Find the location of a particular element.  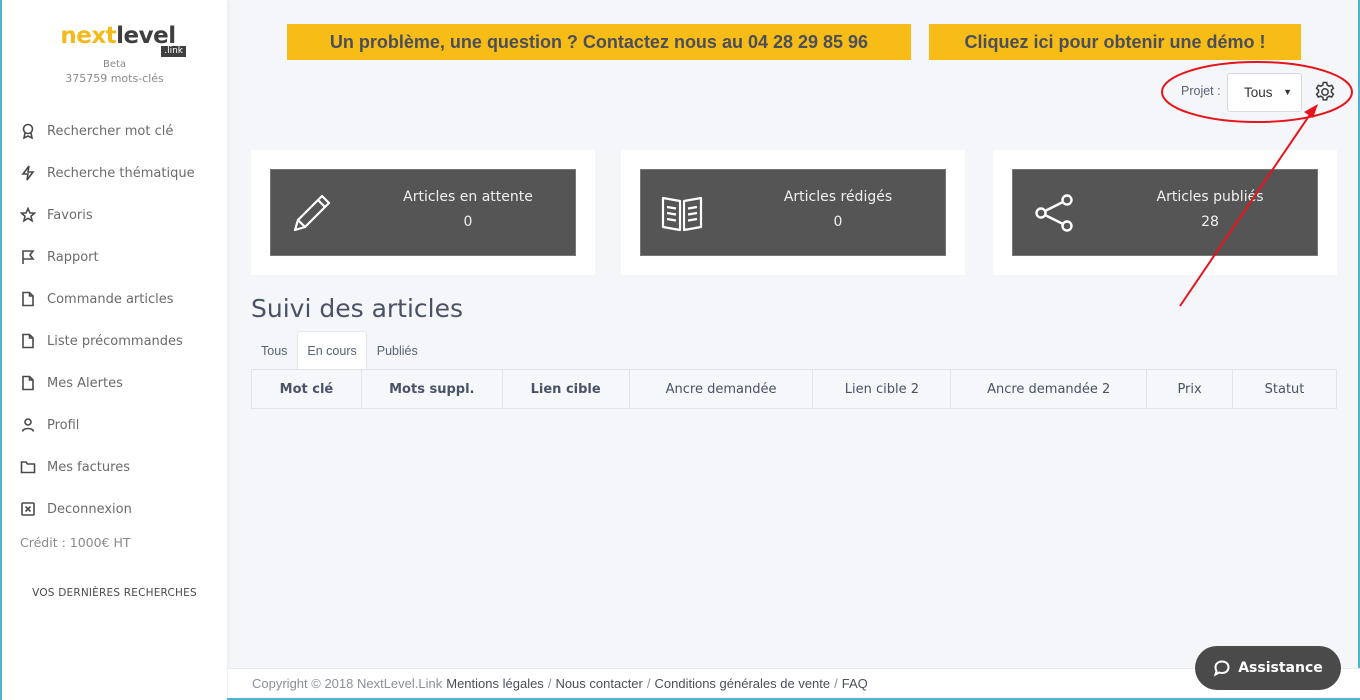

share-icon is located at coordinates (1054, 213).